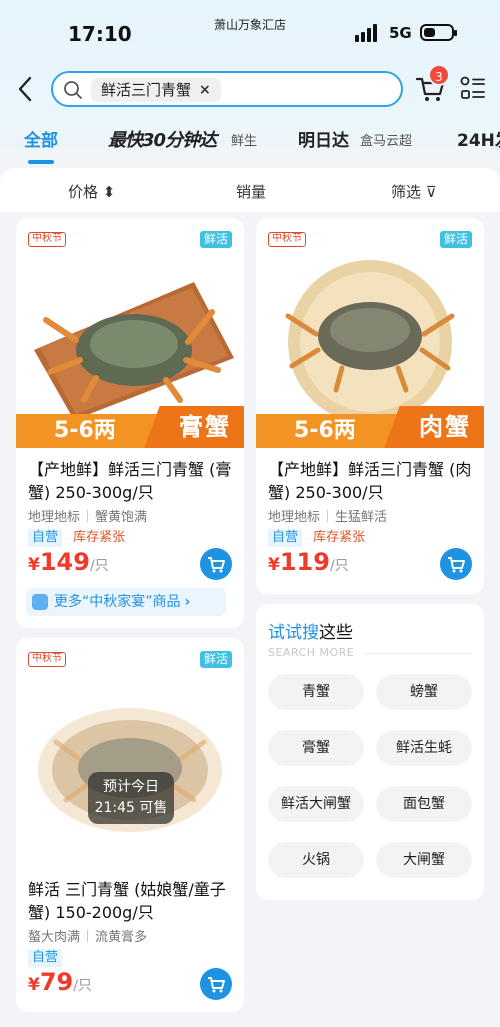 Image resolution: width=500 pixels, height=1027 pixels. What do you see at coordinates (60, 982) in the screenshot?
I see `product-price: ¥79/只` at bounding box center [60, 982].